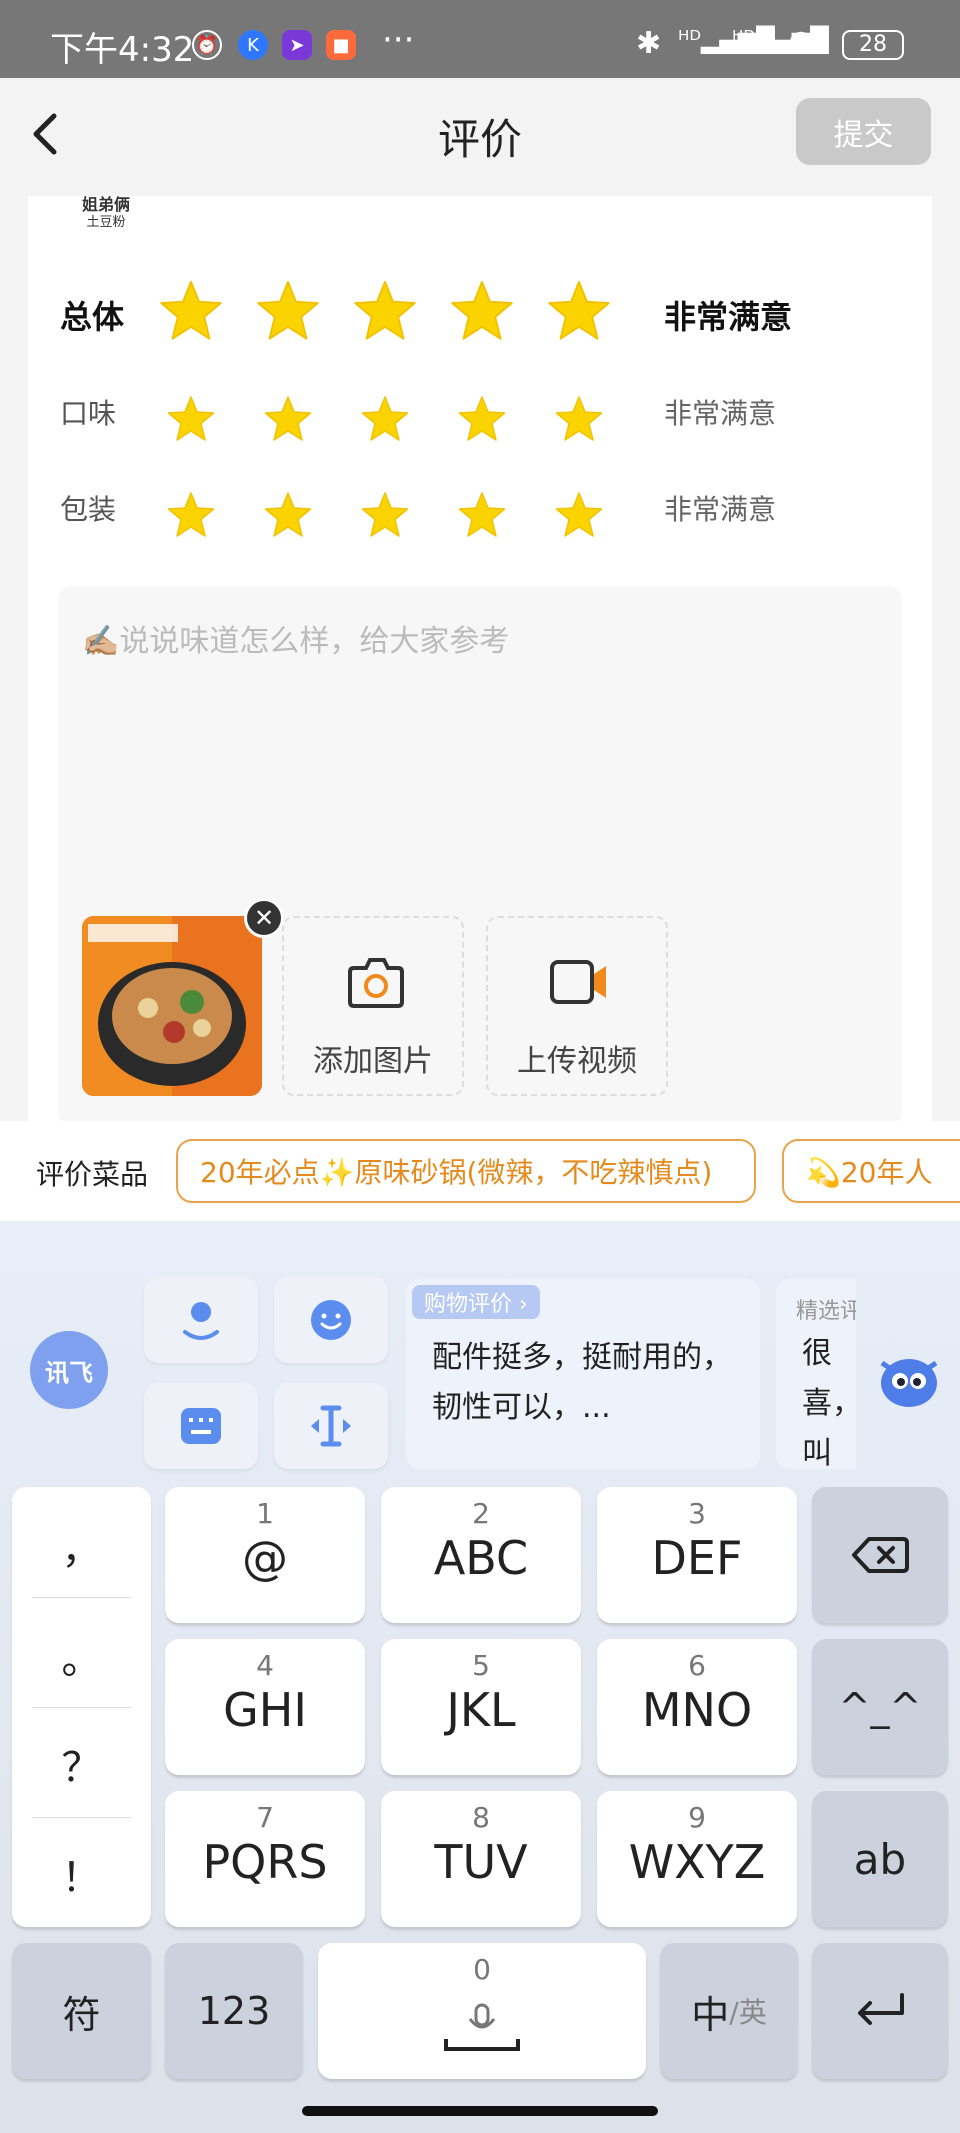 The width and height of the screenshot is (960, 2133). I want to click on key-main: GHI, so click(265, 1710).